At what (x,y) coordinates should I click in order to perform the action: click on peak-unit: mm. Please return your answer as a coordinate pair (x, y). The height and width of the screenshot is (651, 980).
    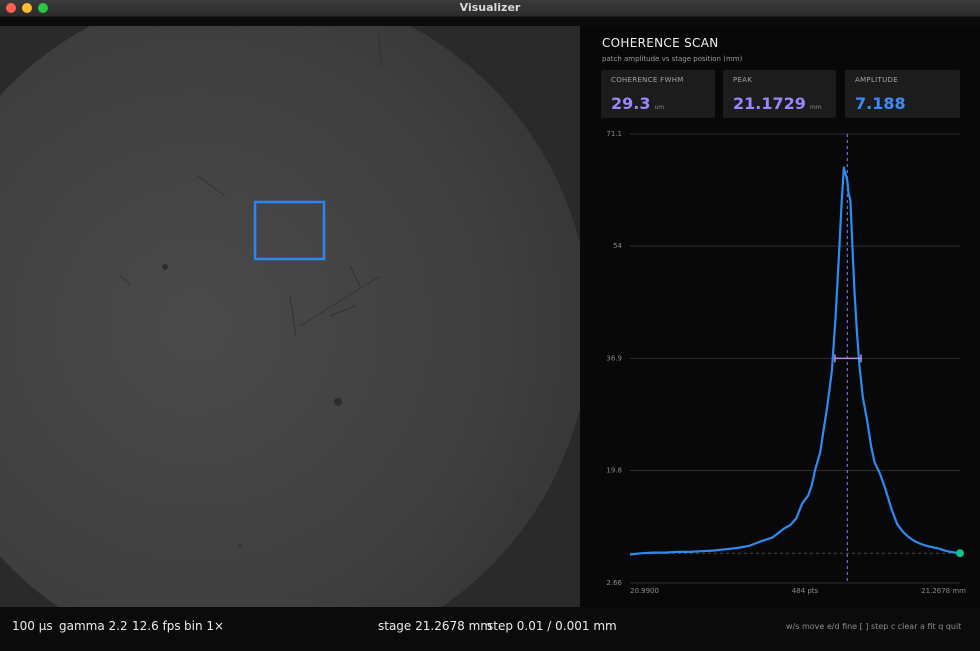
    Looking at the image, I should click on (815, 107).